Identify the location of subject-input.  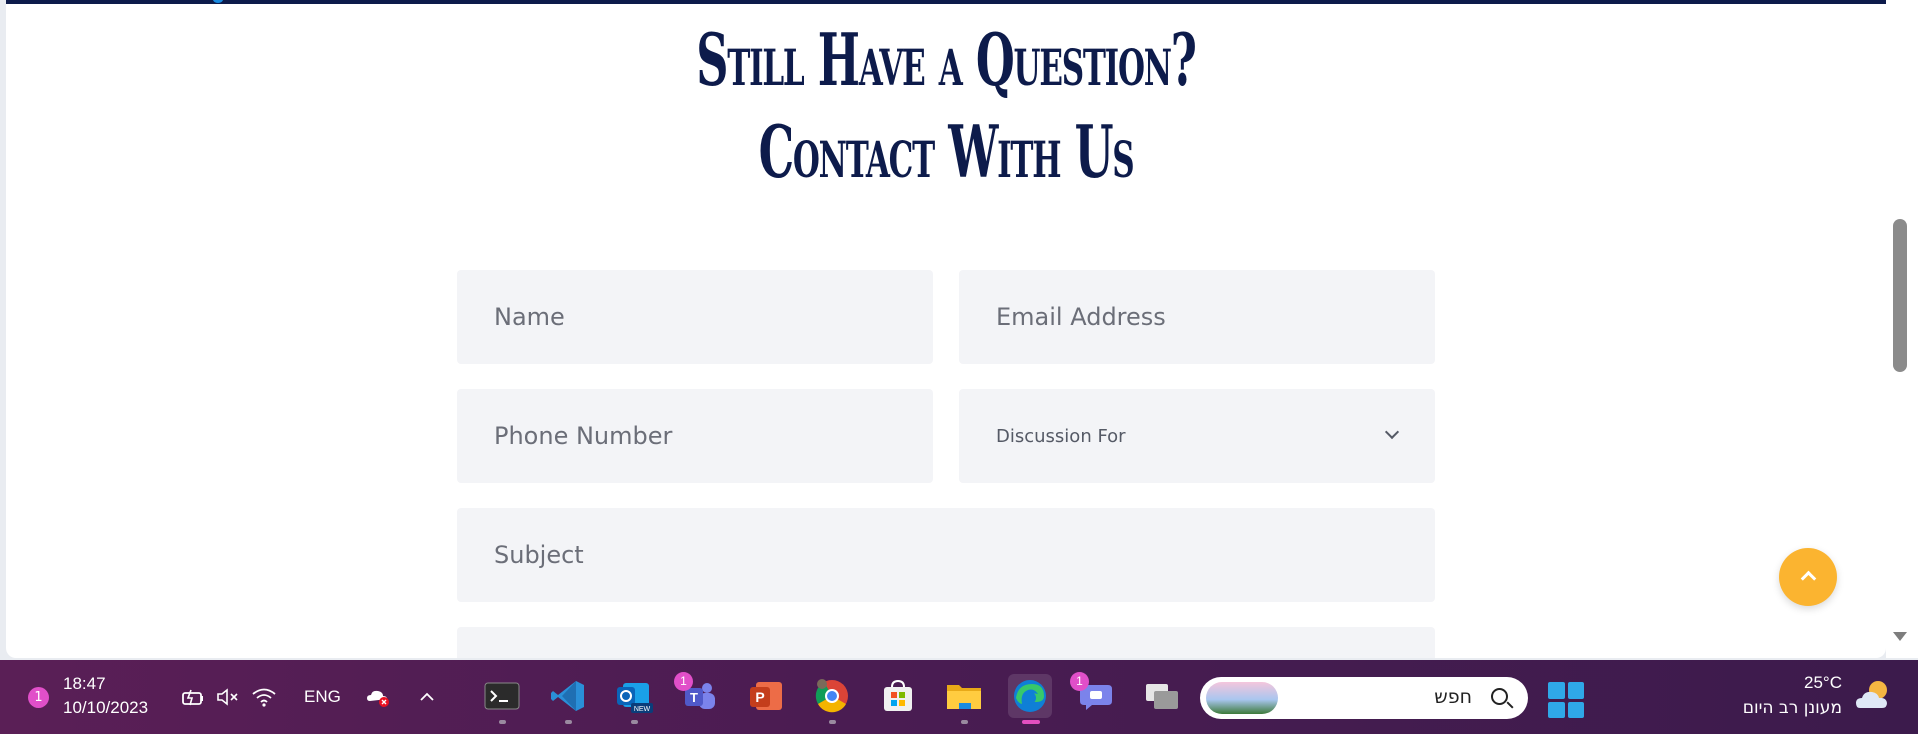
(946, 555).